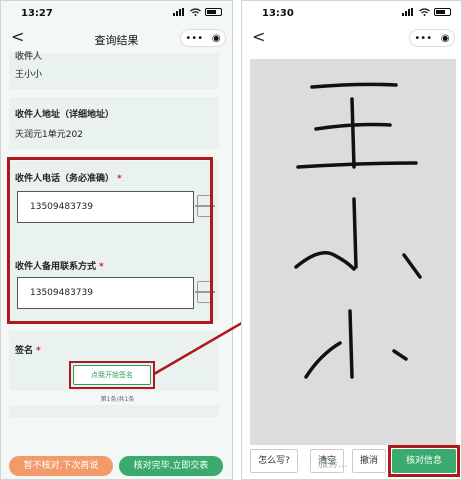 This screenshot has width=462, height=480. What do you see at coordinates (351, 38) in the screenshot?
I see `nav-bar: < ••• ◉` at bounding box center [351, 38].